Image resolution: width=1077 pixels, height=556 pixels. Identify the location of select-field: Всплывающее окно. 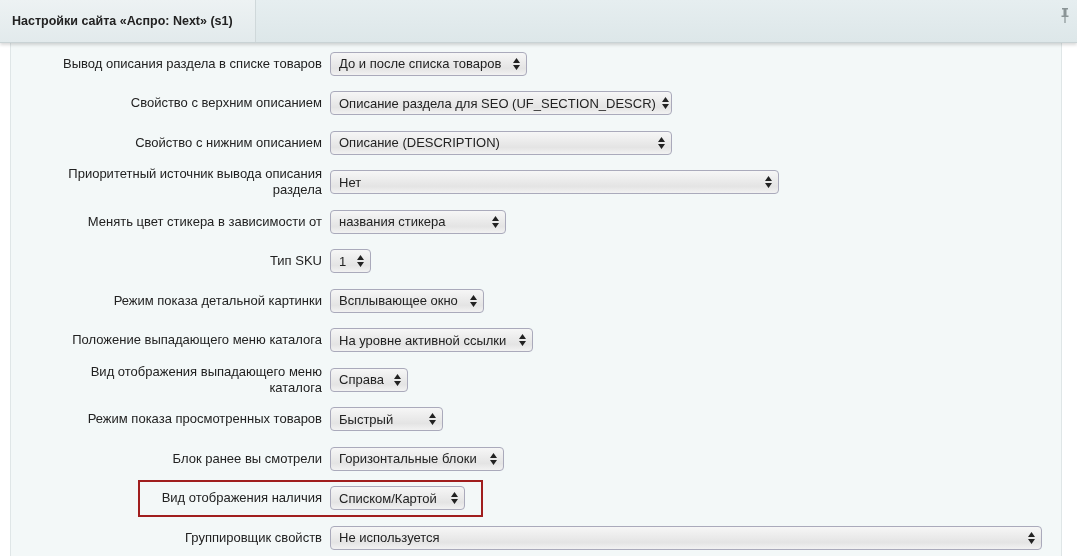
(407, 300).